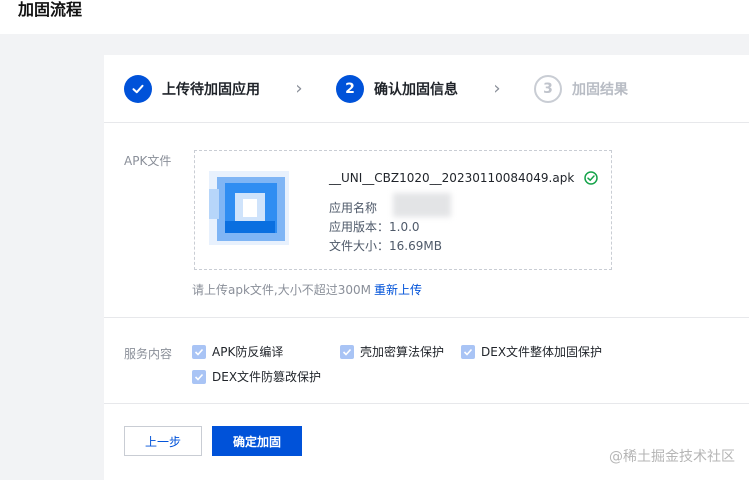  I want to click on stepper: 上传待加固应用 › 2 确认加固信息 › 3 加固结果, so click(426, 89).